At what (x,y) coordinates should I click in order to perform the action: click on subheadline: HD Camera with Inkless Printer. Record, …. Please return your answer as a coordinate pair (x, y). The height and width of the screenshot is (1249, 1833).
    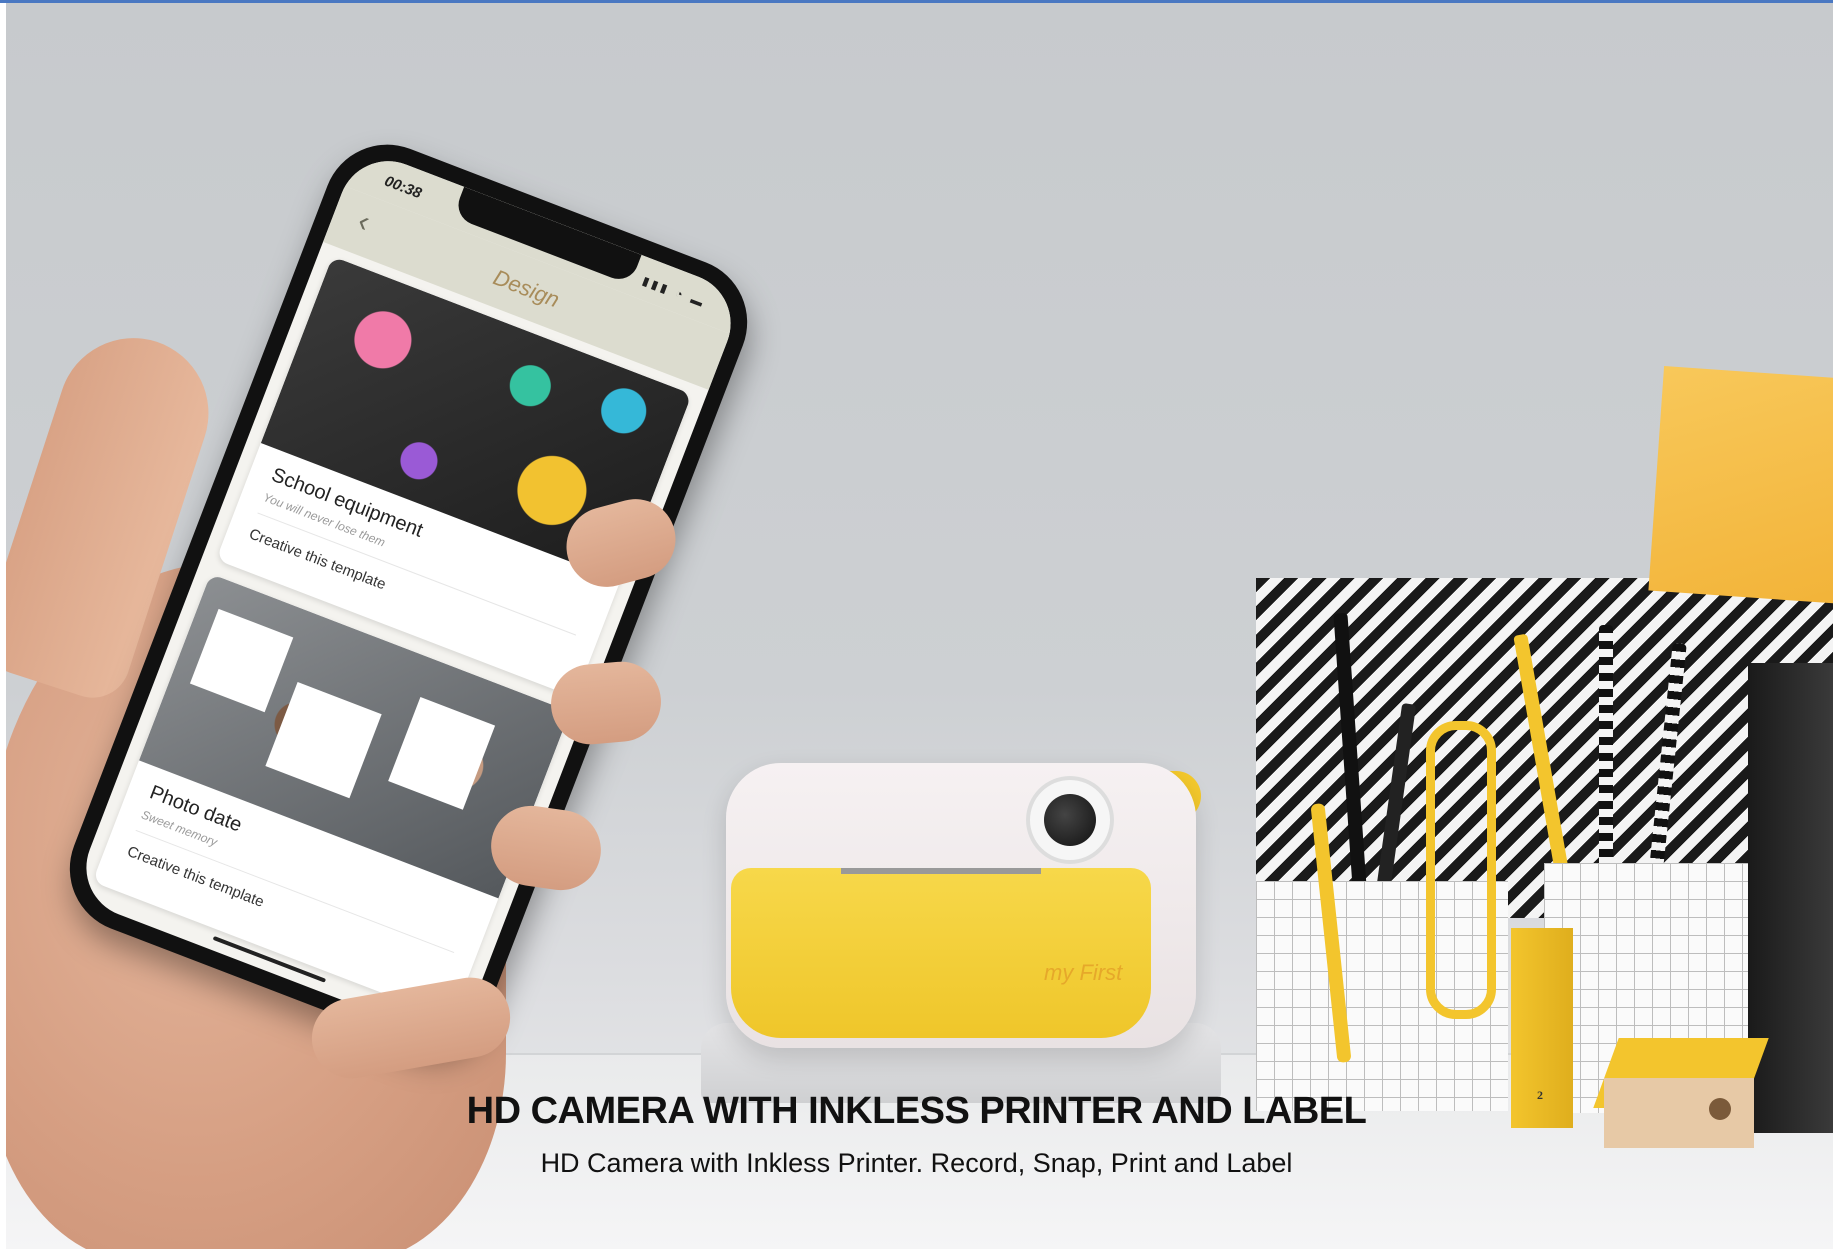
    Looking at the image, I should click on (916, 1163).